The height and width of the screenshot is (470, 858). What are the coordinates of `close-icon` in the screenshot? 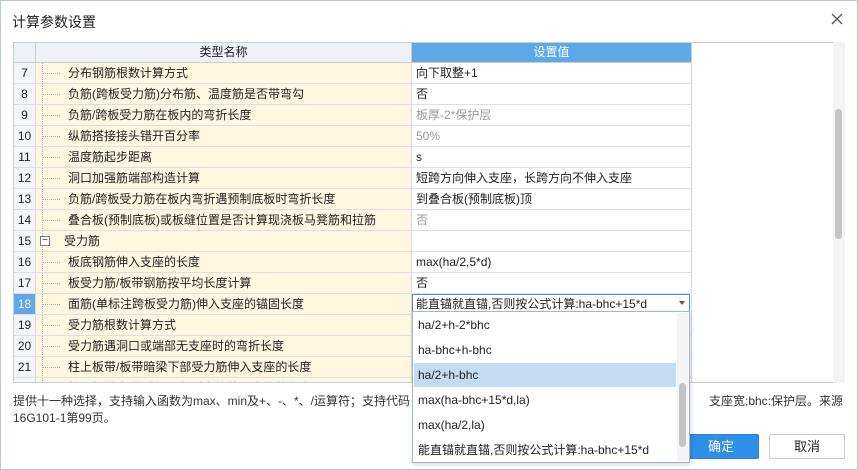 It's located at (837, 19).